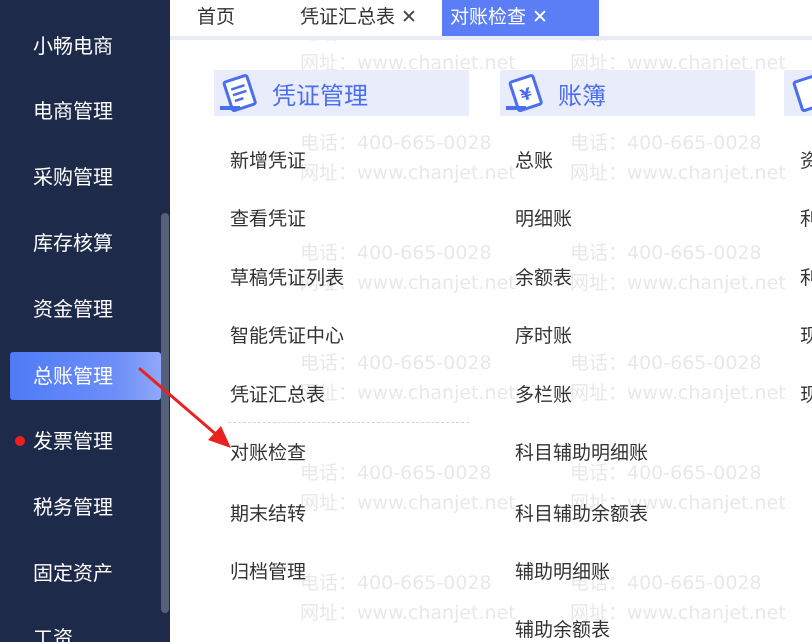 Image resolution: width=812 pixels, height=642 pixels. I want to click on section-header-ledger: ¥ 账簿, so click(627, 93).